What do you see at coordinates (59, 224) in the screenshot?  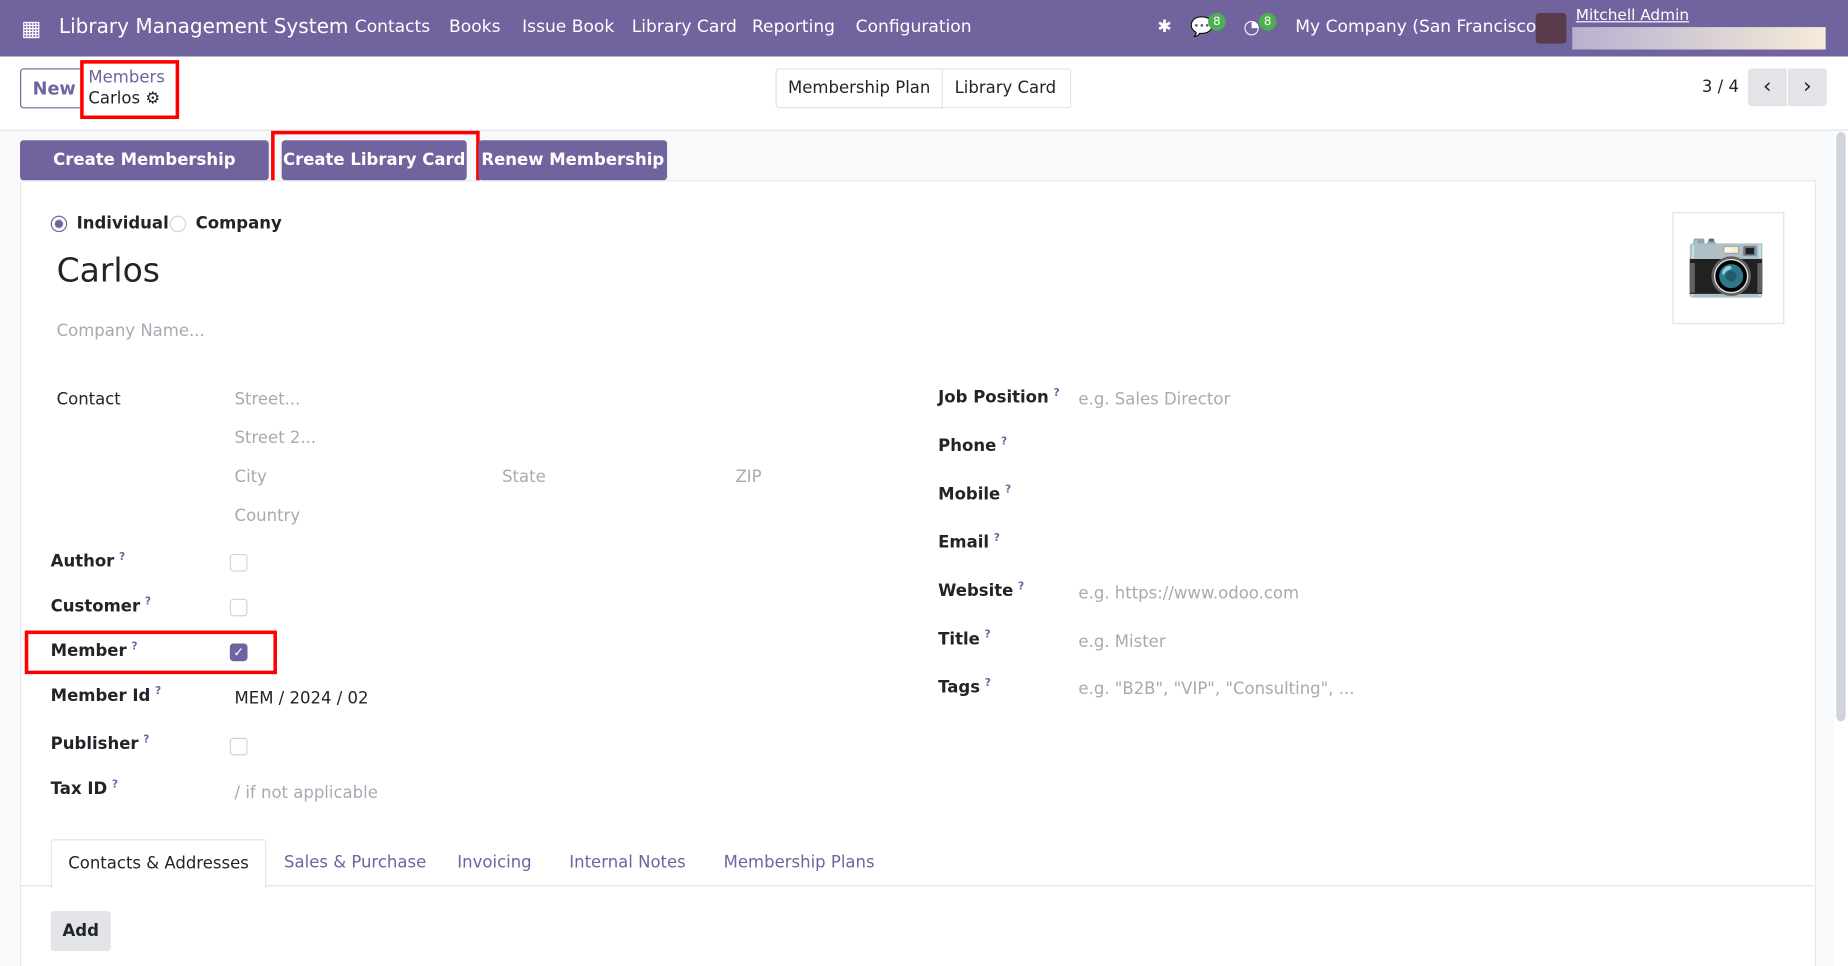 I see `radio-individual` at bounding box center [59, 224].